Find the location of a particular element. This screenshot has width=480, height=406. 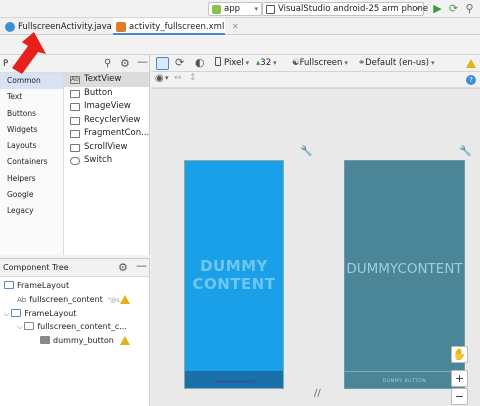

editor-subbar is located at coordinates (240, 45).